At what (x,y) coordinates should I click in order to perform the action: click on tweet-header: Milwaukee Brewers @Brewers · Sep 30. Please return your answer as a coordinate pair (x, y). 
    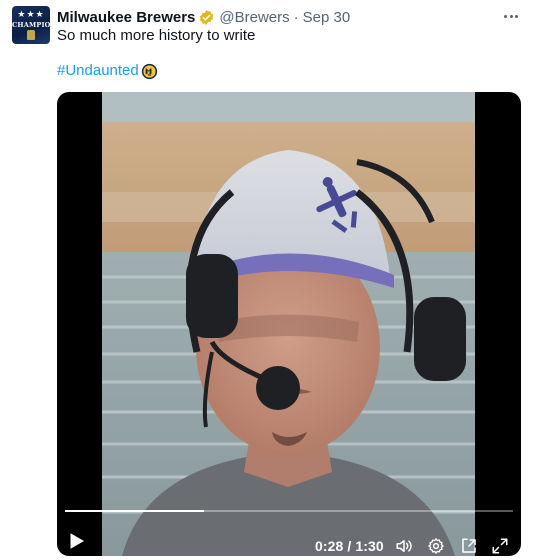
    Looking at the image, I should click on (203, 17).